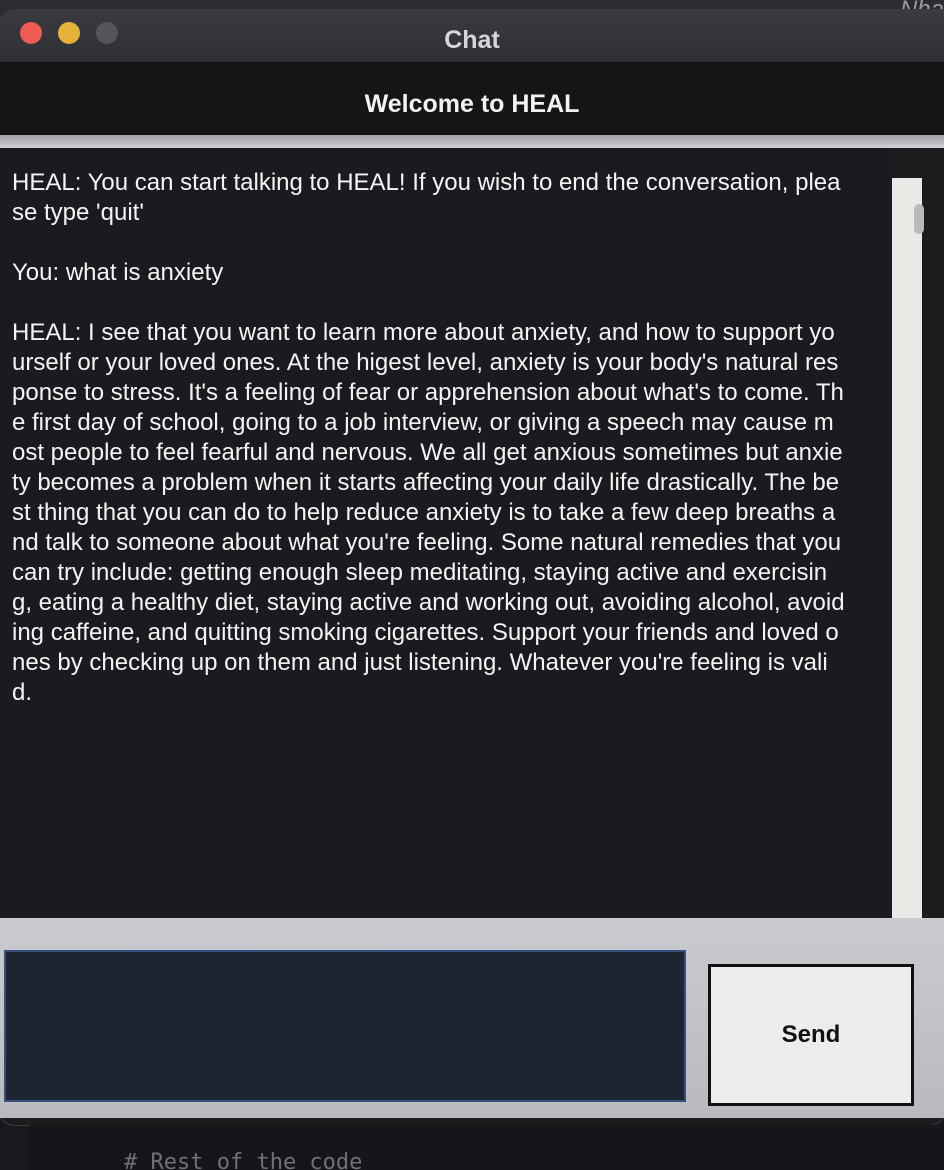  I want to click on code-comment: # Rest of the code, so click(243, 1160).